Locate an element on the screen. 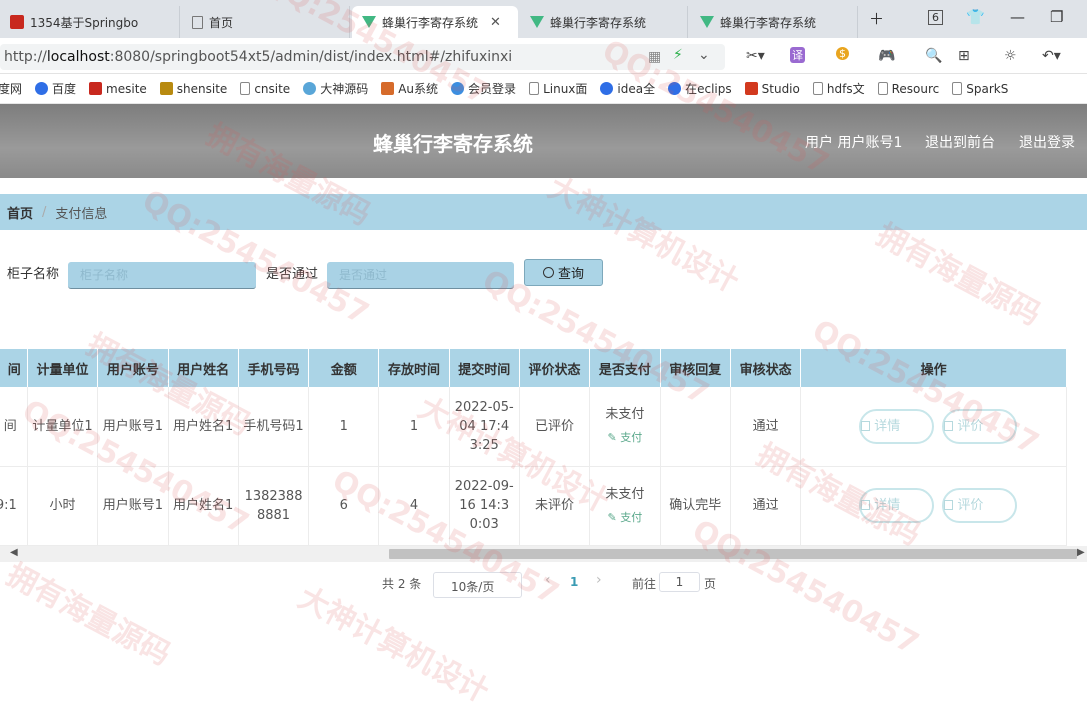 The height and width of the screenshot is (711, 1087). table-horizontal-scrollbar: ◀ ▶ is located at coordinates (543, 554).